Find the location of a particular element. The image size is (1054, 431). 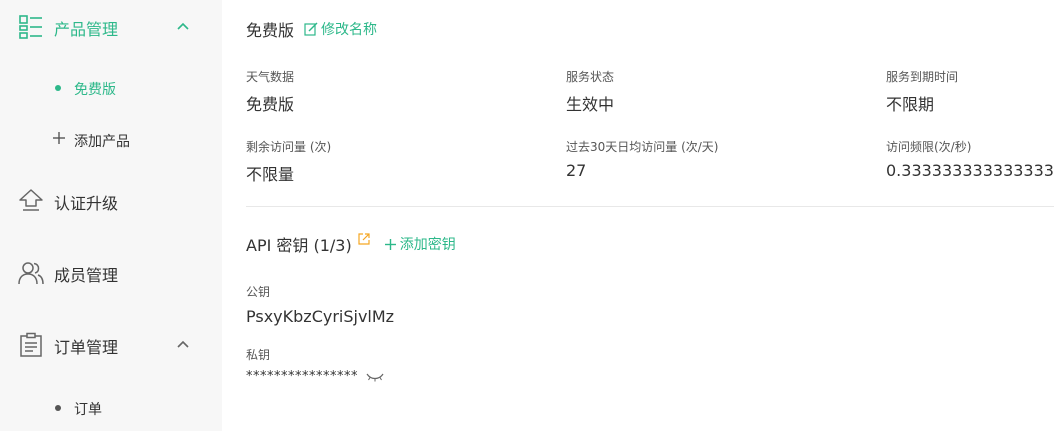

stat-service-status: 服务状态 生效中 is located at coordinates (716, 91).